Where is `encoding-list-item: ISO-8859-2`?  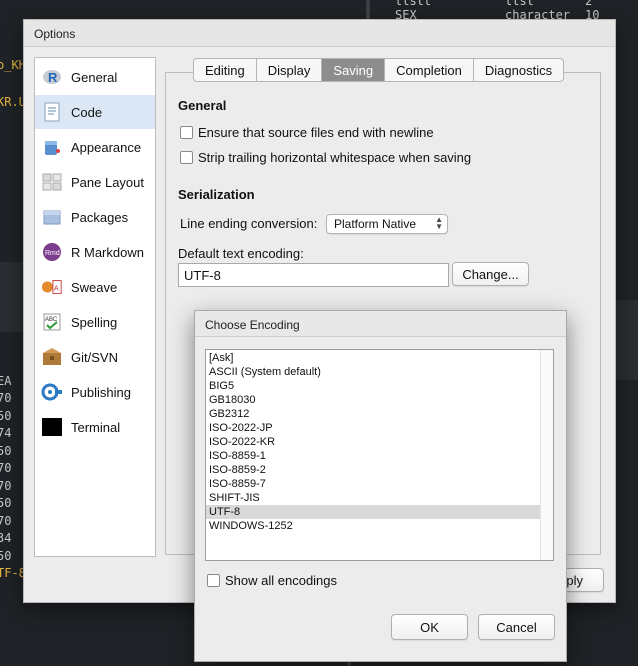 encoding-list-item: ISO-8859-2 is located at coordinates (374, 470).